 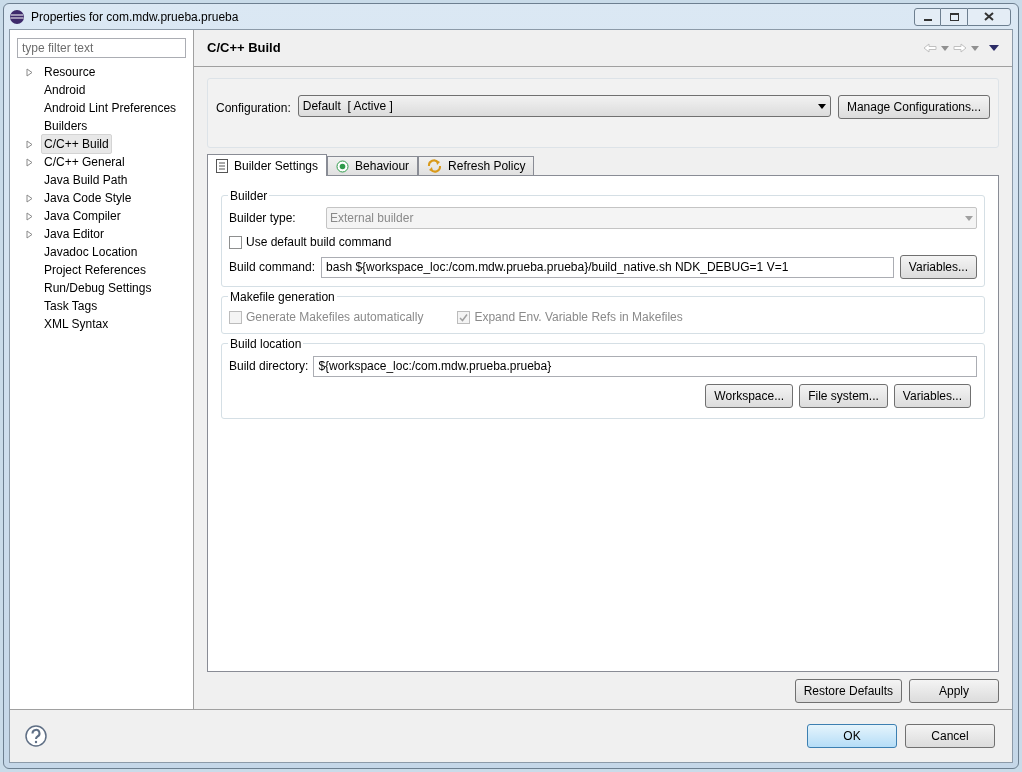 I want to click on checkmark-icon, so click(x=464, y=317).